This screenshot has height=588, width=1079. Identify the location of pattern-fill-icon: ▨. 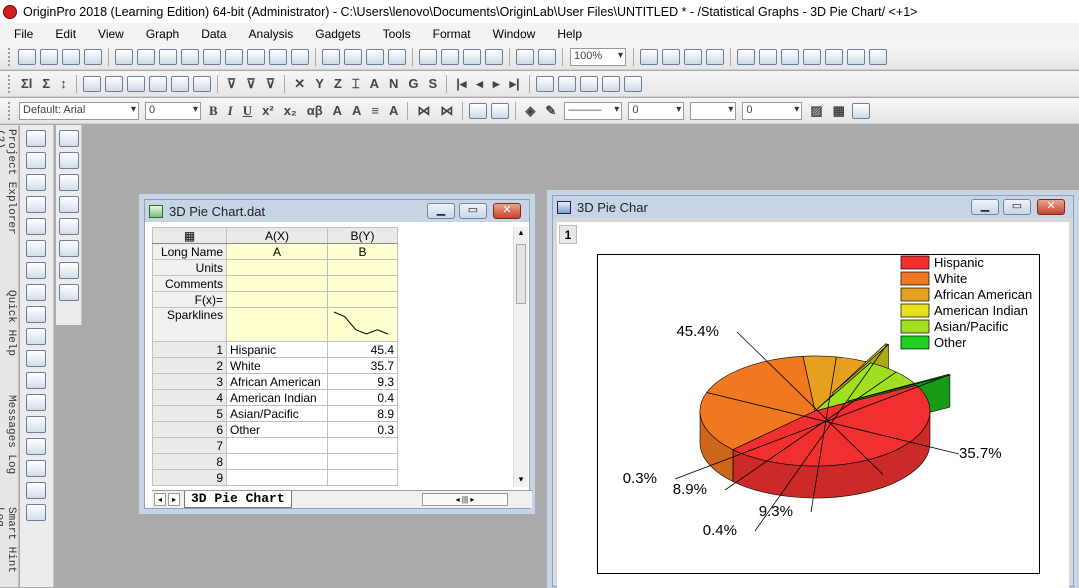
(816, 111).